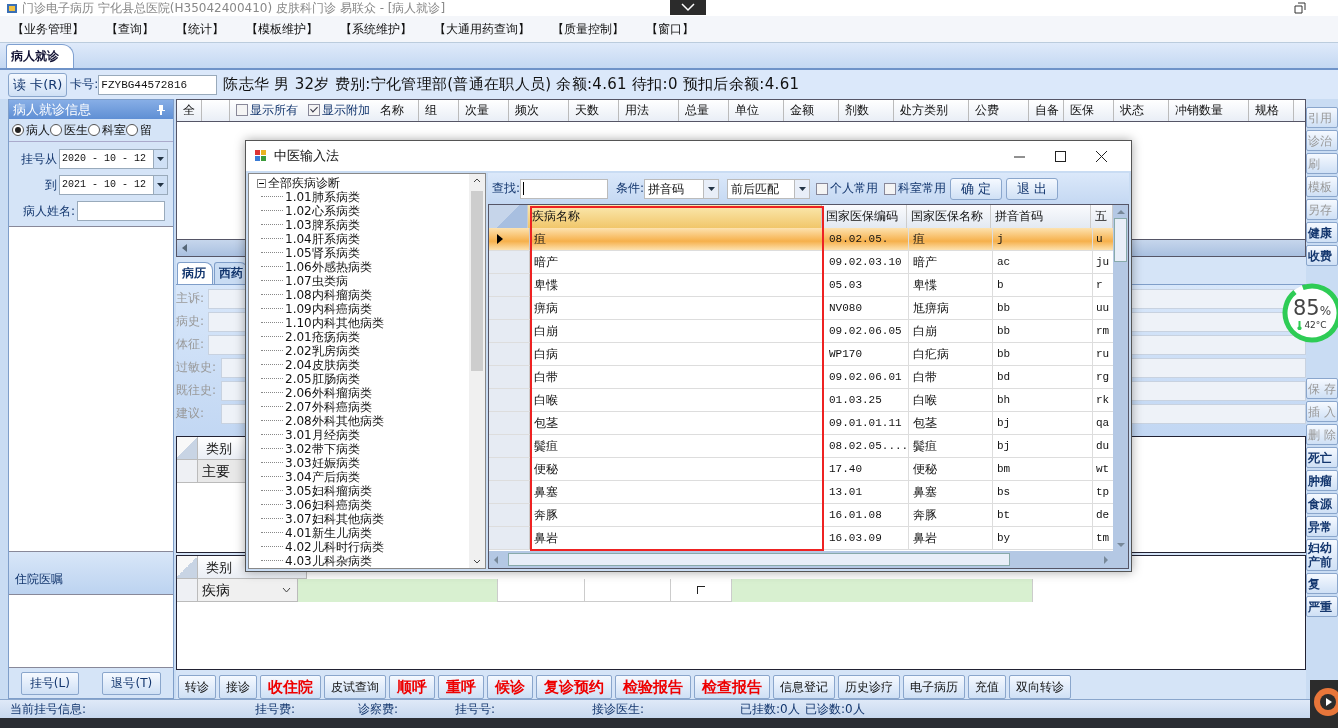  What do you see at coordinates (114, 130) in the screenshot?
I see `radio-label: 科室` at bounding box center [114, 130].